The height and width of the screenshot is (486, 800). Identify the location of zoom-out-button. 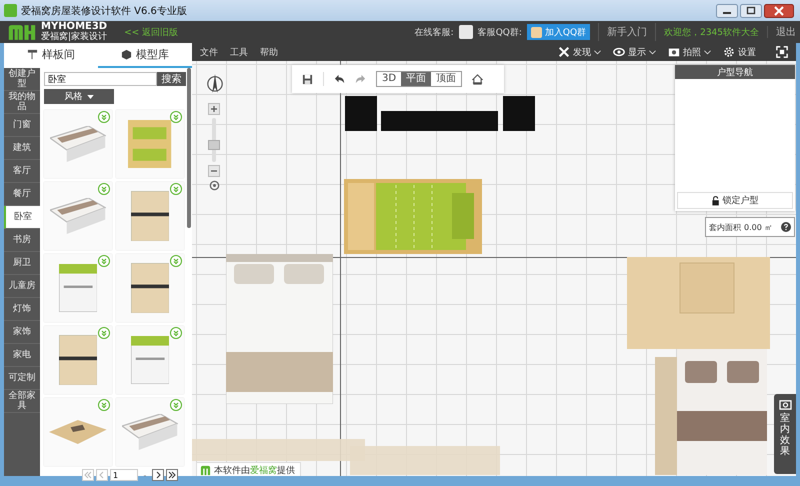
(214, 171).